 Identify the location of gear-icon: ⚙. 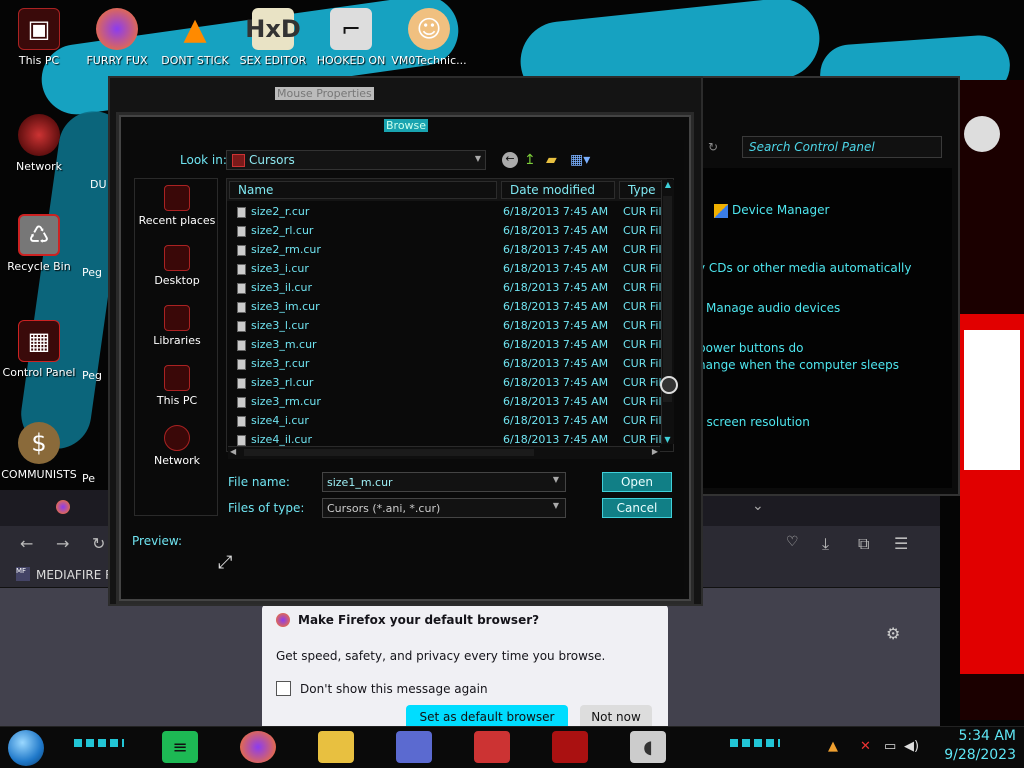
(893, 633).